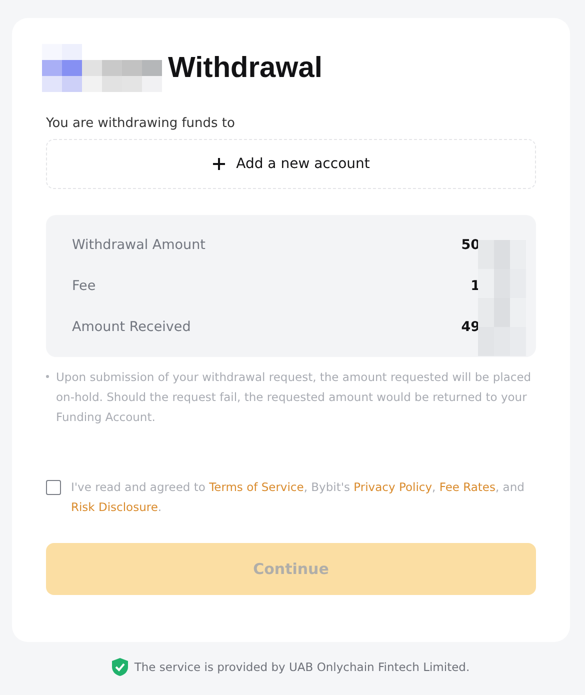  I want to click on page-title: Withdrawal, so click(245, 68).